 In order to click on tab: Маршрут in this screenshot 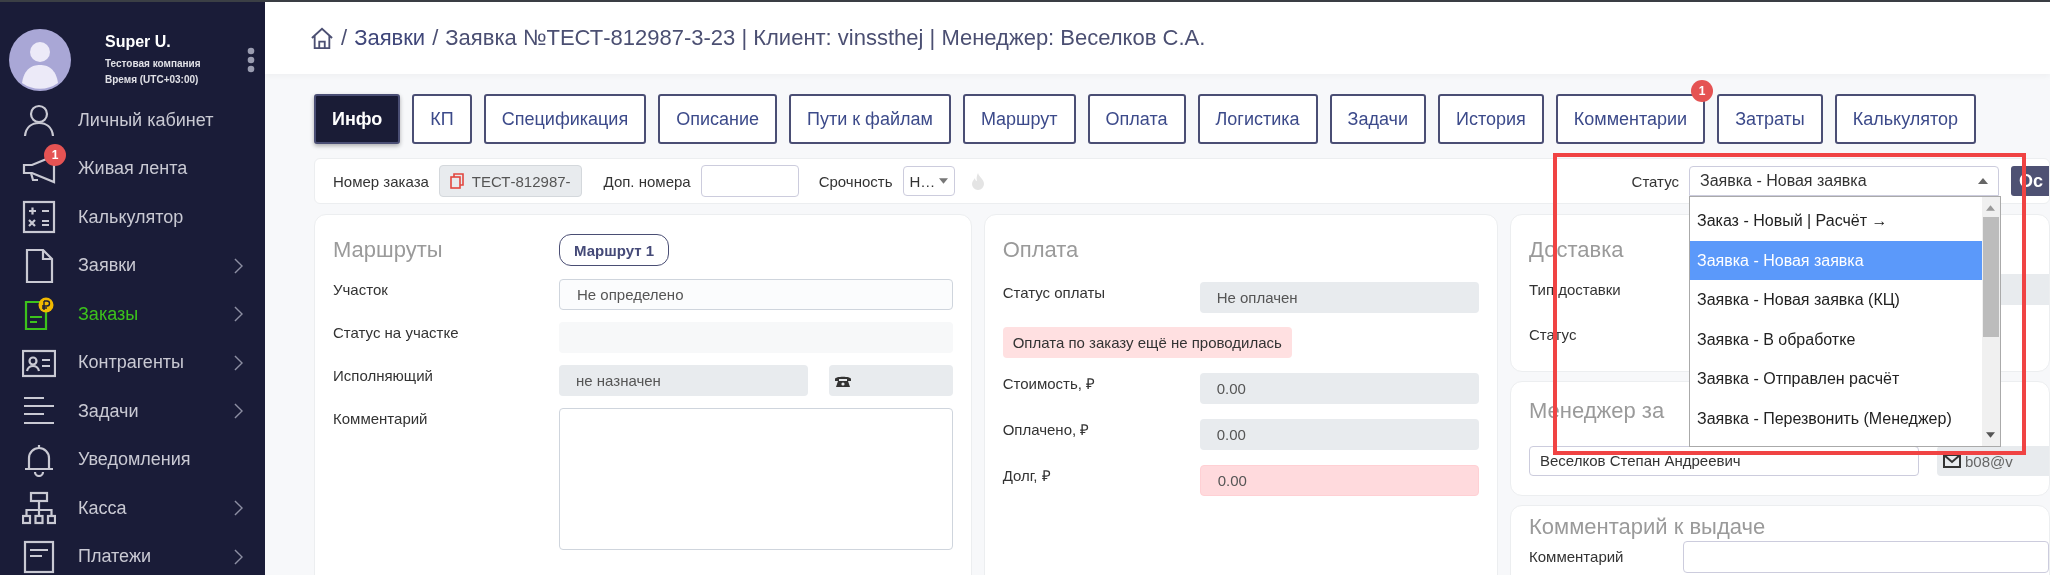, I will do `click(1019, 119)`.